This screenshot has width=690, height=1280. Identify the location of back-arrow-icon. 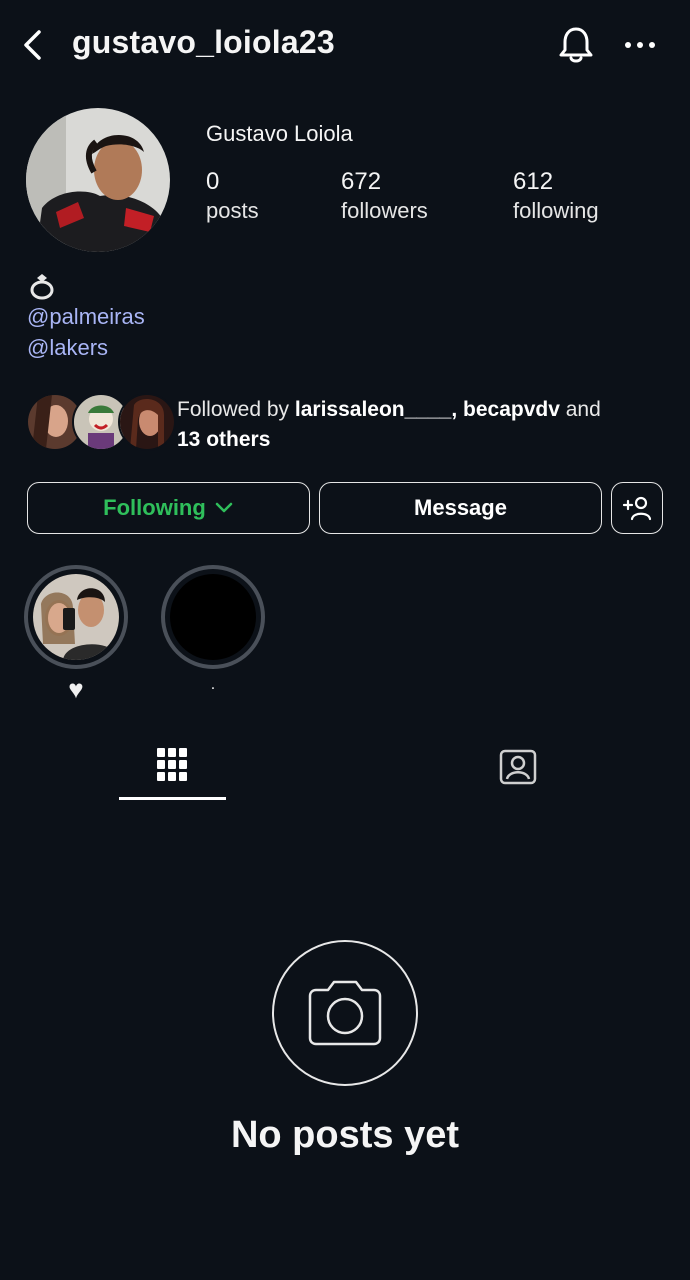
(33, 45).